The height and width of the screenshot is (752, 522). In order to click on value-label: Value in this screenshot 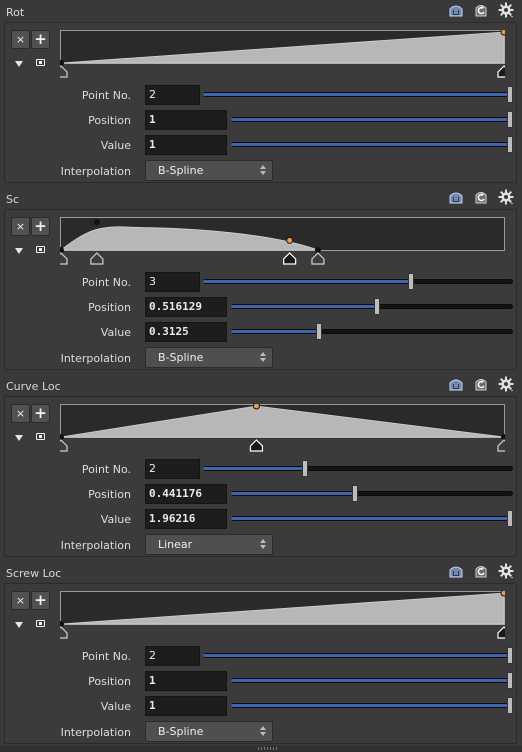, I will do `click(115, 519)`.